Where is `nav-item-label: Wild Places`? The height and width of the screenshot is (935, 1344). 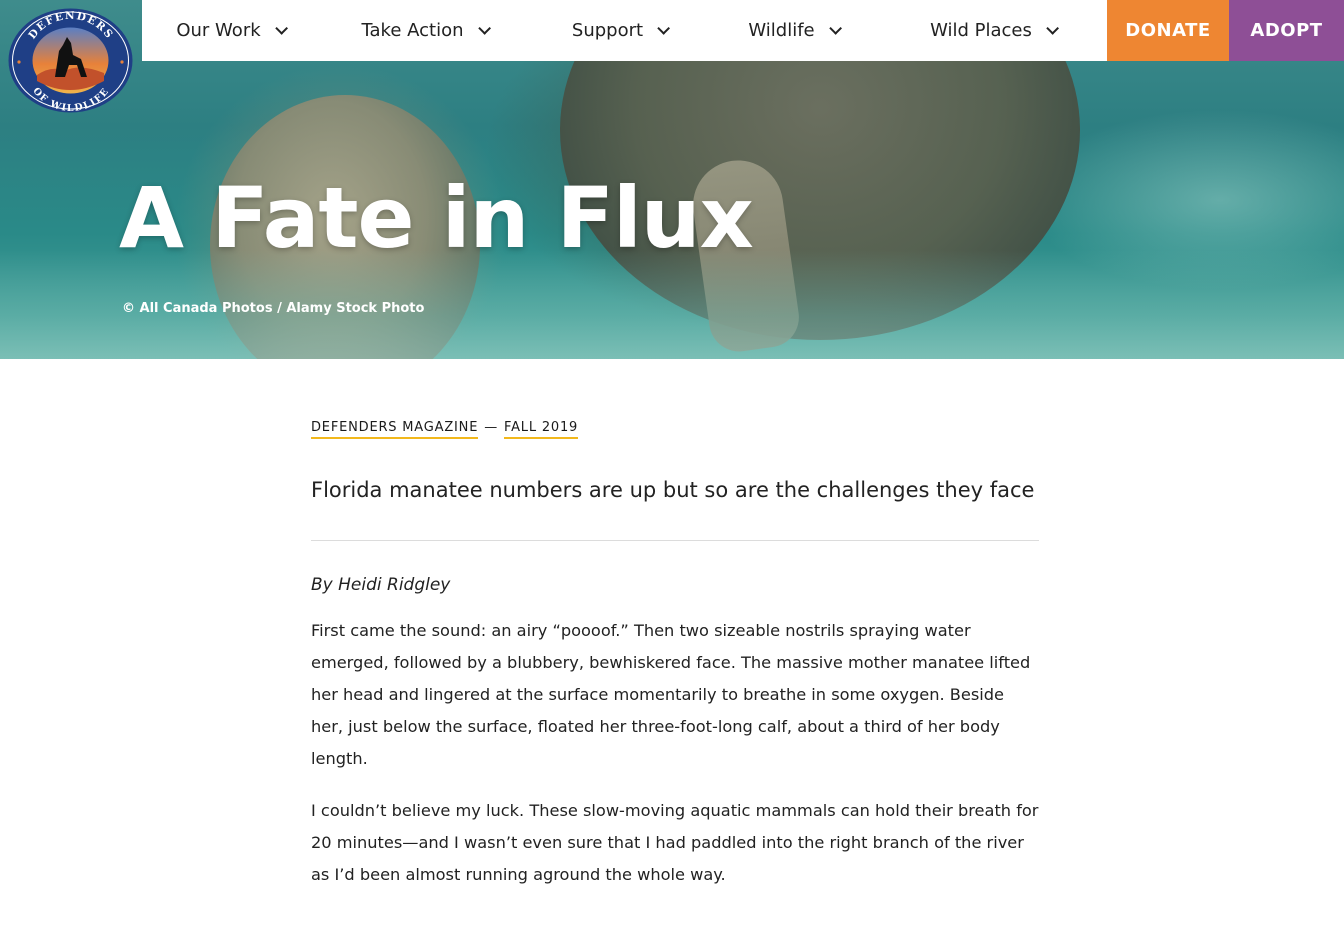
nav-item-label: Wild Places is located at coordinates (981, 30).